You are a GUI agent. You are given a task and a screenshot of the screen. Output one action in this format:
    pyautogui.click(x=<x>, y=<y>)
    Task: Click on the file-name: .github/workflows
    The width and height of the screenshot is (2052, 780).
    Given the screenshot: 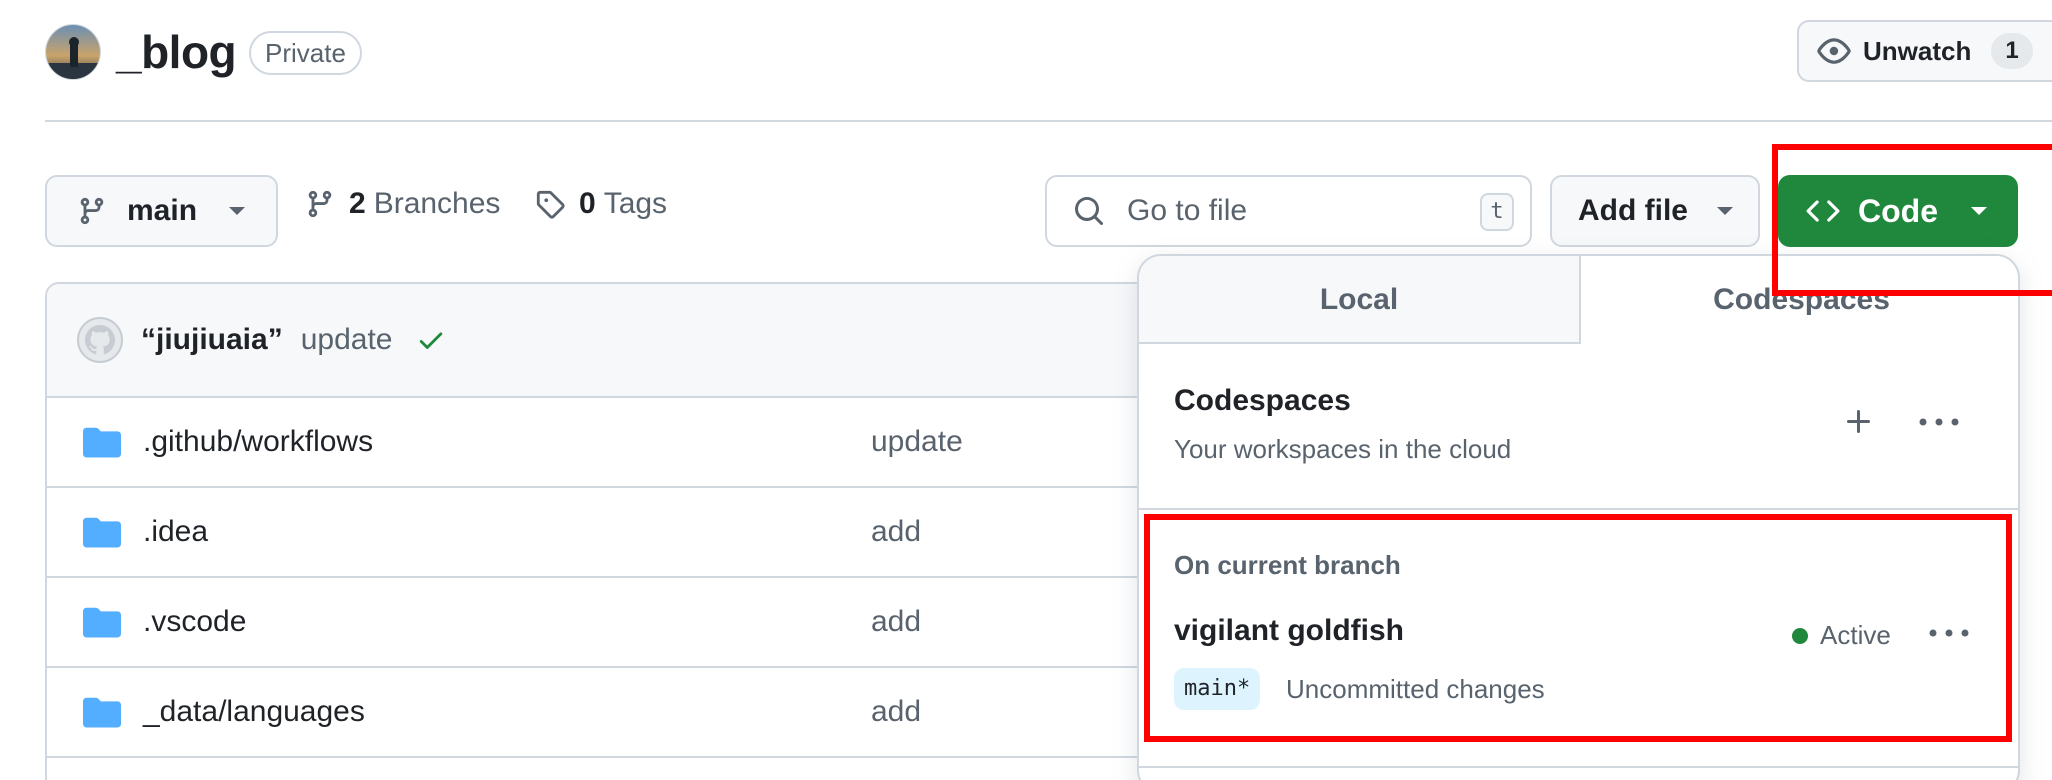 What is the action you would take?
    pyautogui.click(x=258, y=442)
    